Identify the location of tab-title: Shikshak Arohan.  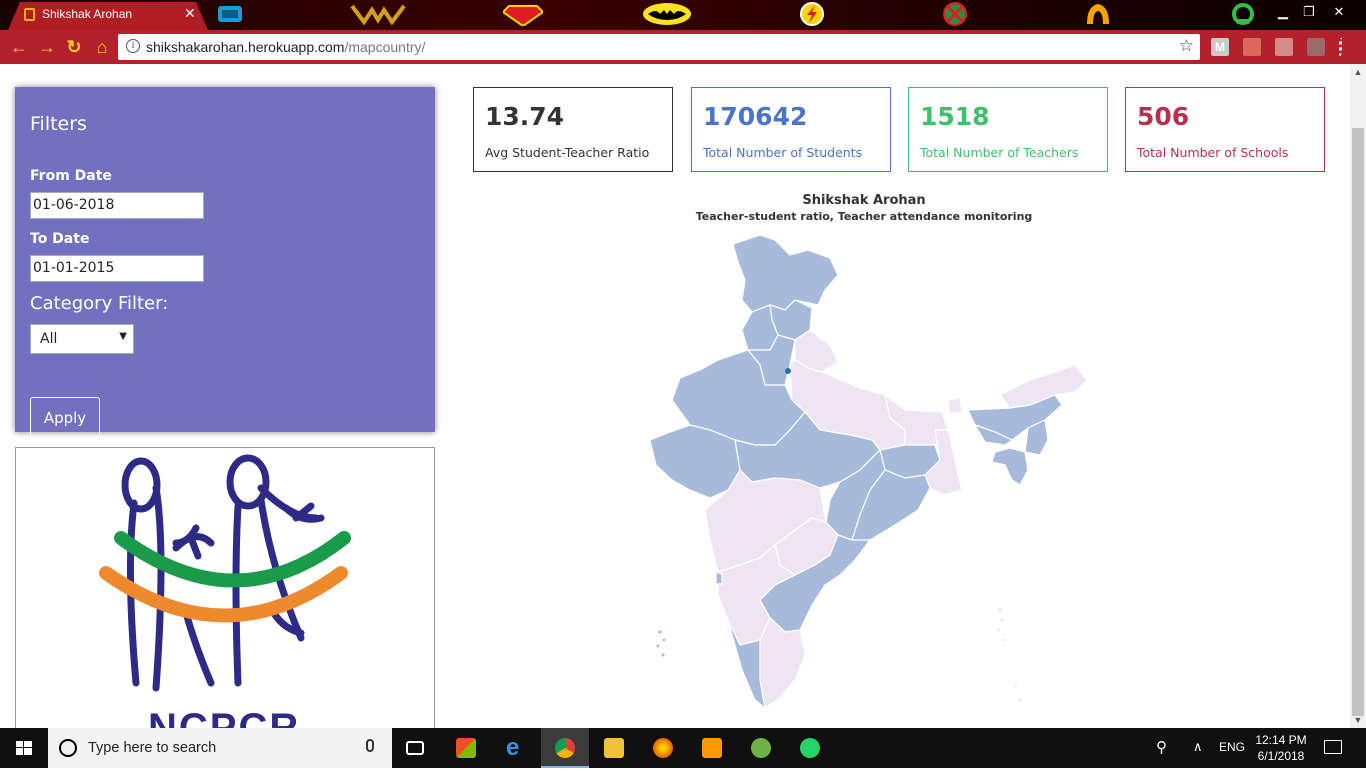
(87, 14).